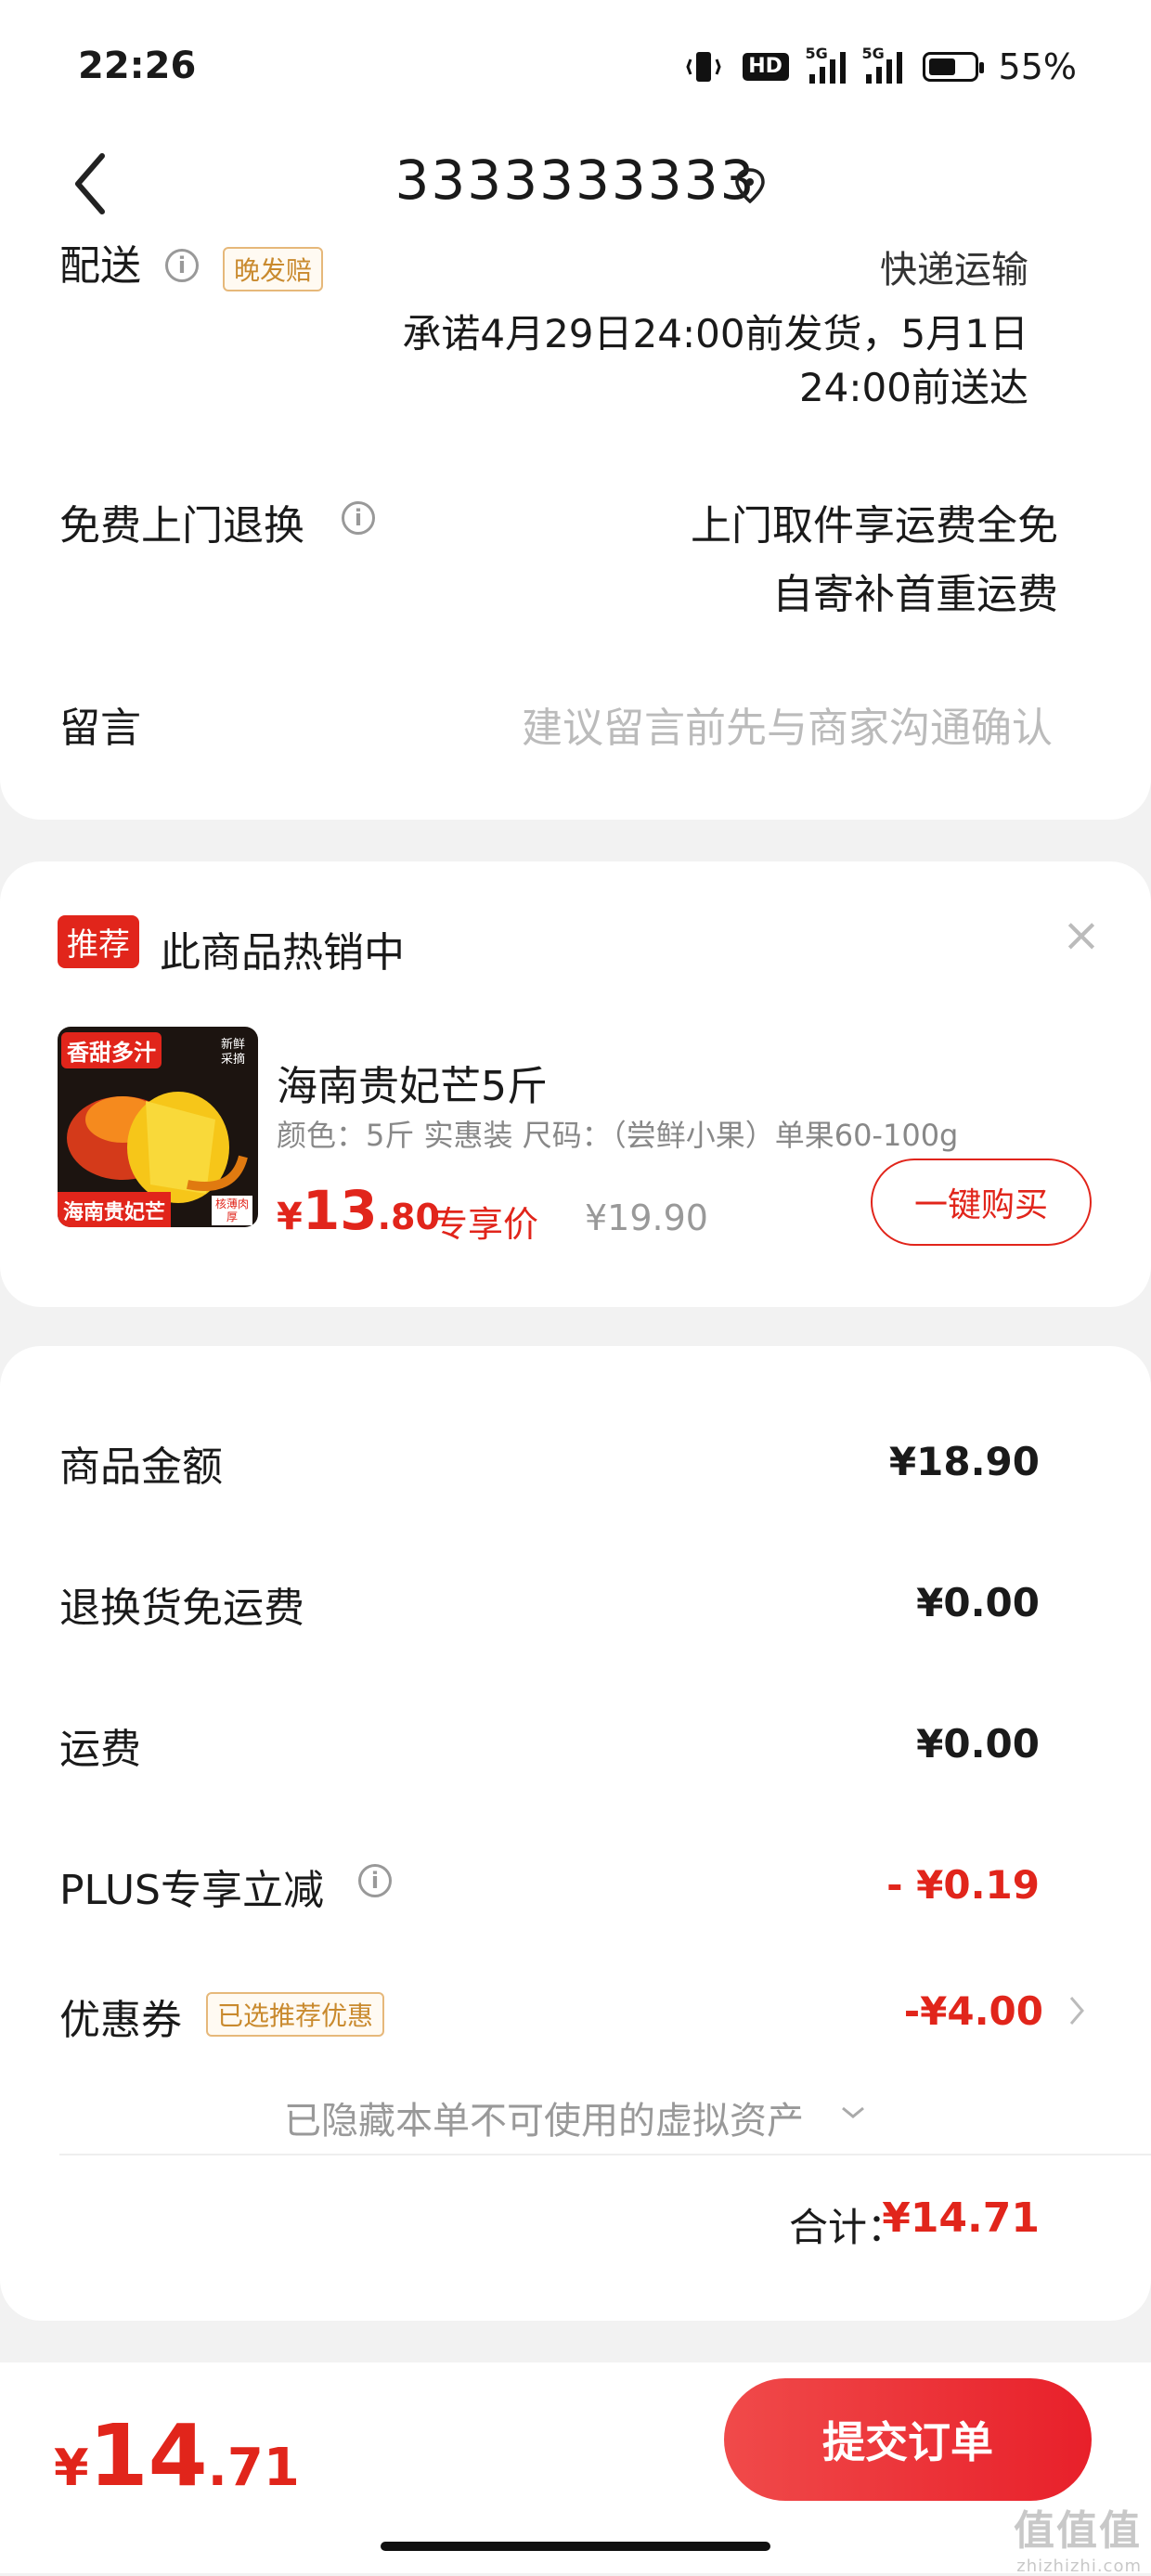  I want to click on page-header: 3333333333, so click(575, 184).